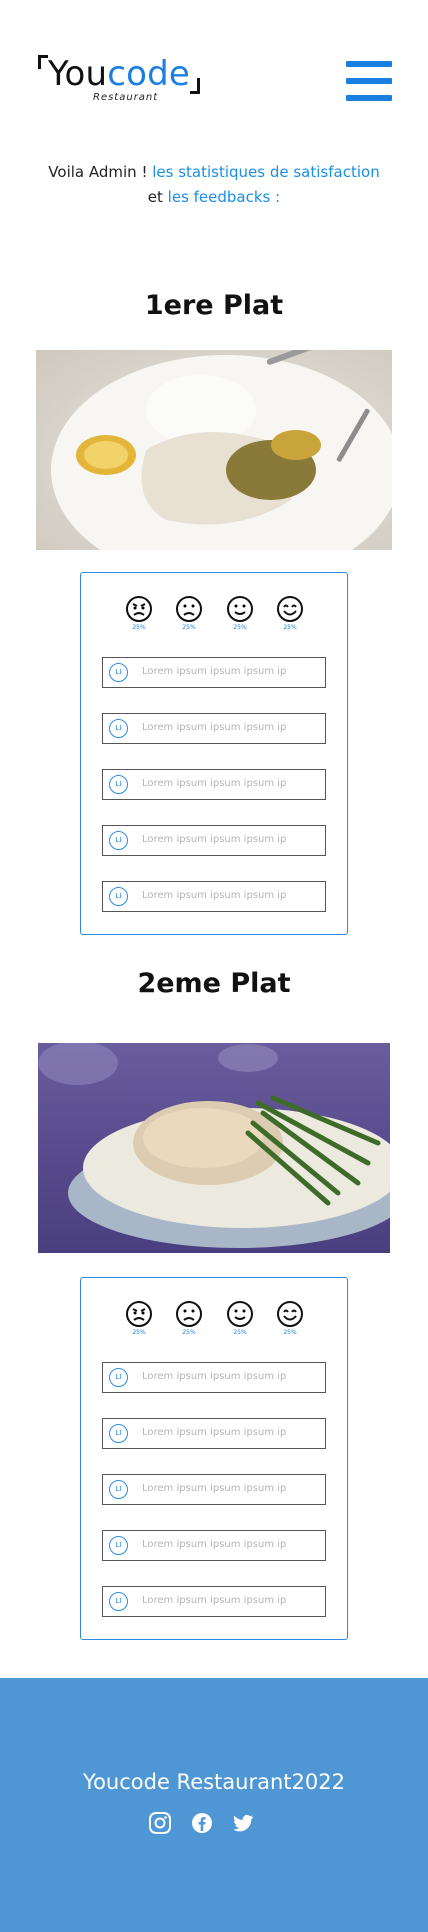 The image size is (428, 1932). I want to click on header: Youcode Restaurant, so click(214, 60).